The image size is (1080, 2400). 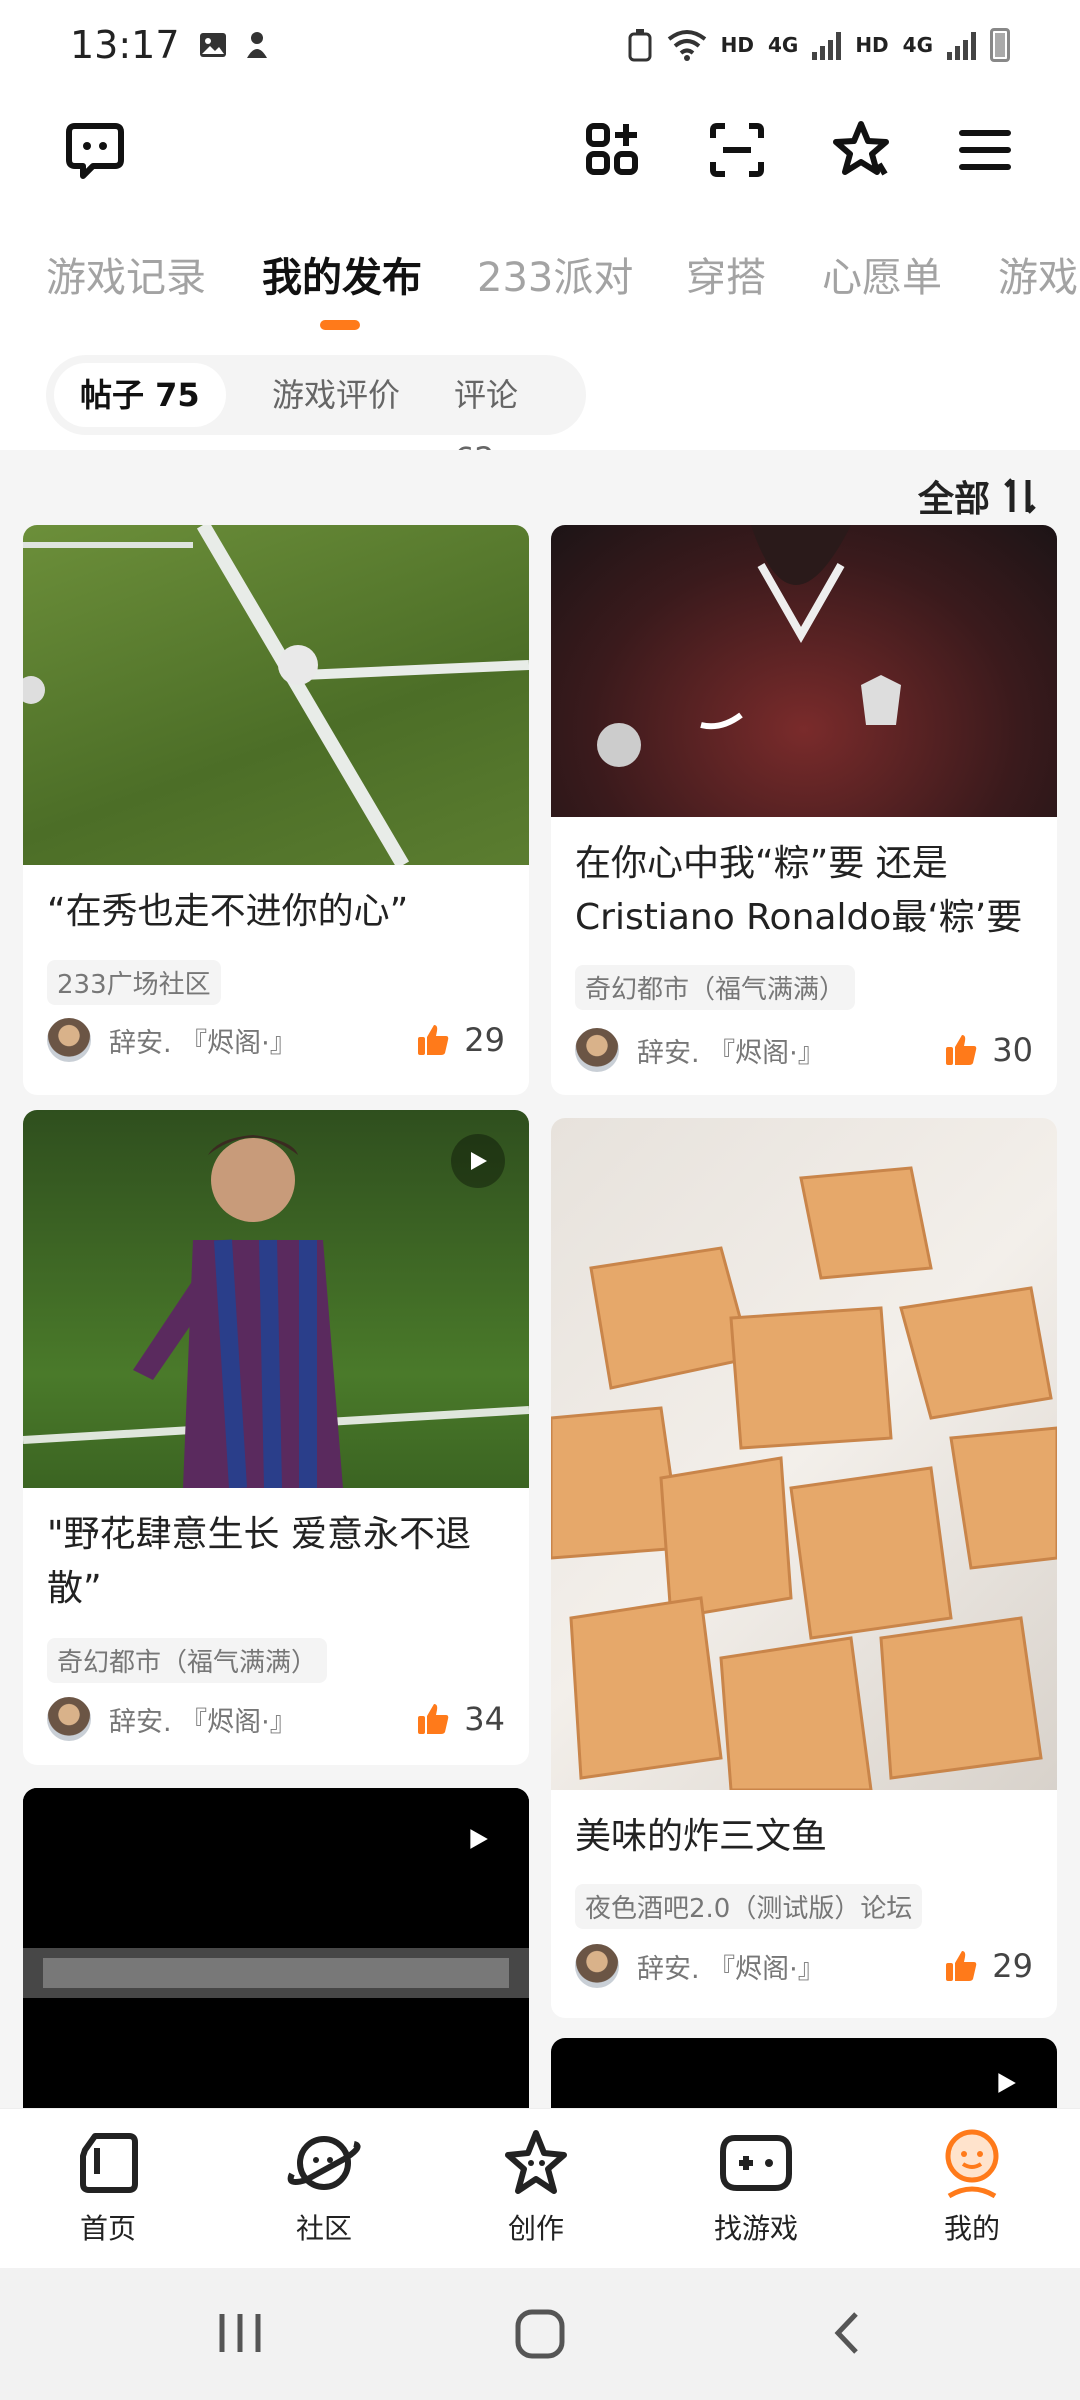 I want to click on post-title: 在你心中我“粽”要 还是 Cristiano Ronaldo最‘粽’要, so click(x=799, y=890).